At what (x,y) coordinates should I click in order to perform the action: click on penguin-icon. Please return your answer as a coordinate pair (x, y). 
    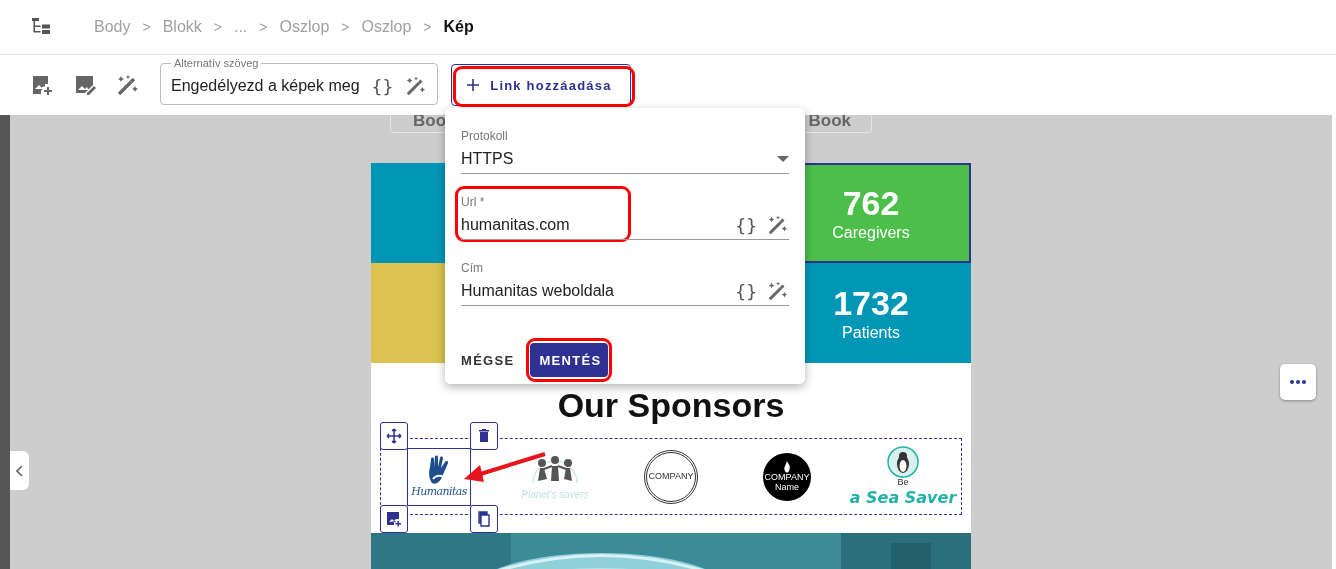
    Looking at the image, I should click on (903, 462).